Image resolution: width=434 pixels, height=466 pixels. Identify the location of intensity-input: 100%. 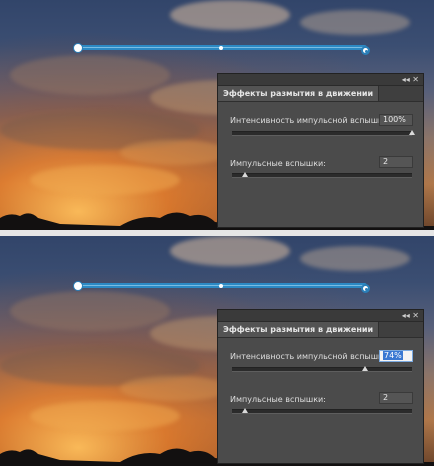
(396, 120).